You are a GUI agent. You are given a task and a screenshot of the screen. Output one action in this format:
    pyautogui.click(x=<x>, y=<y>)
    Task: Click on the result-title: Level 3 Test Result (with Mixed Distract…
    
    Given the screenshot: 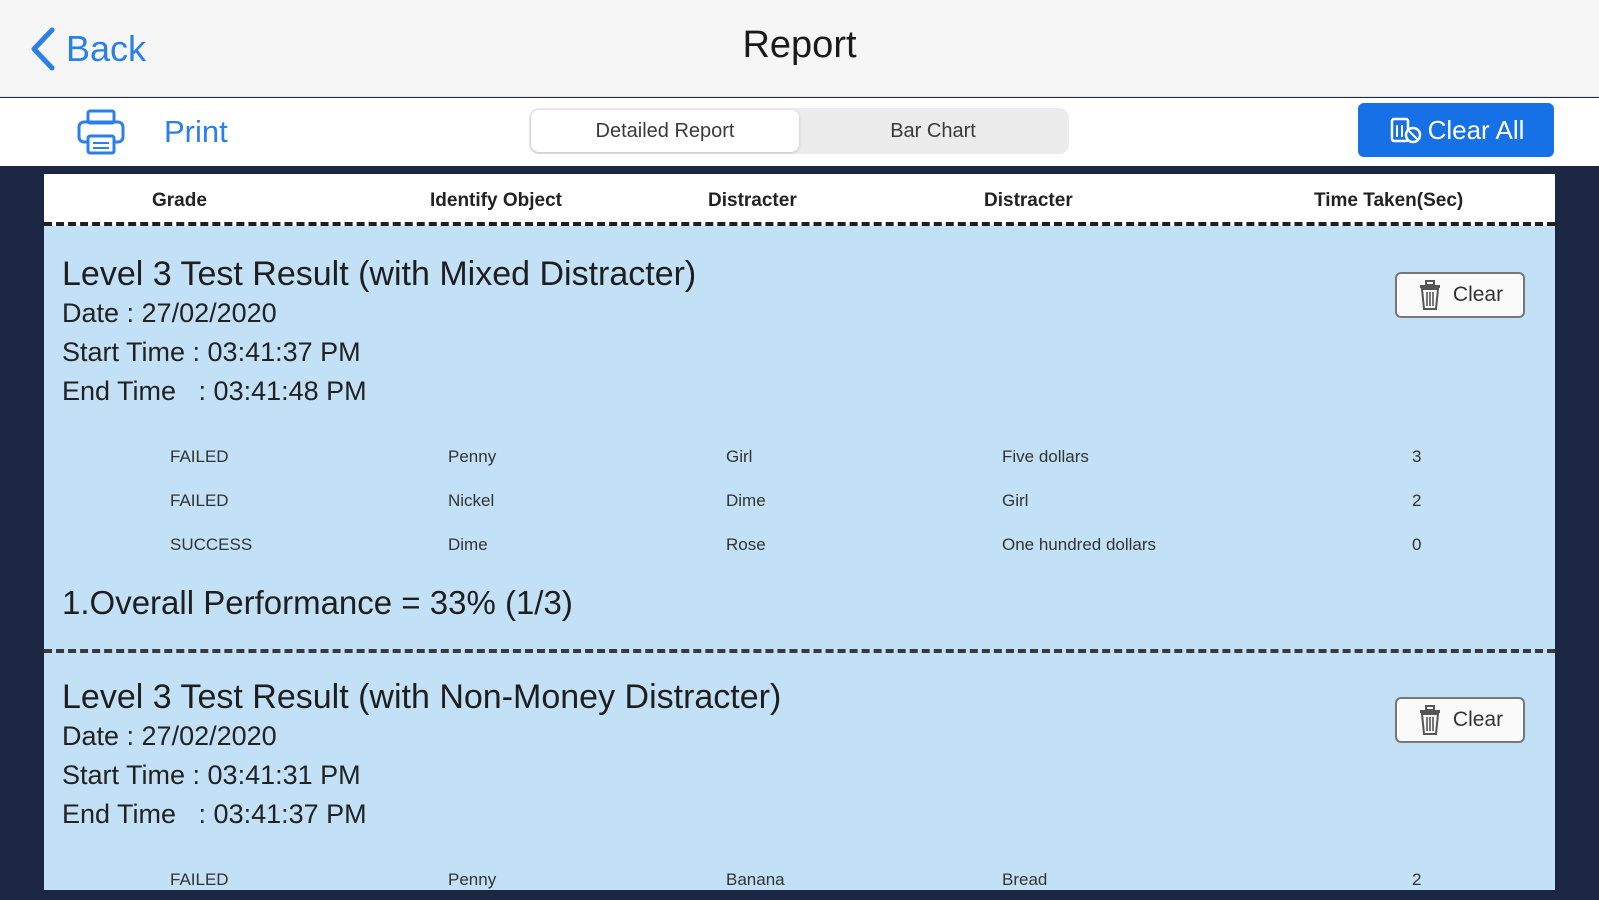 What is the action you would take?
    pyautogui.click(x=379, y=274)
    